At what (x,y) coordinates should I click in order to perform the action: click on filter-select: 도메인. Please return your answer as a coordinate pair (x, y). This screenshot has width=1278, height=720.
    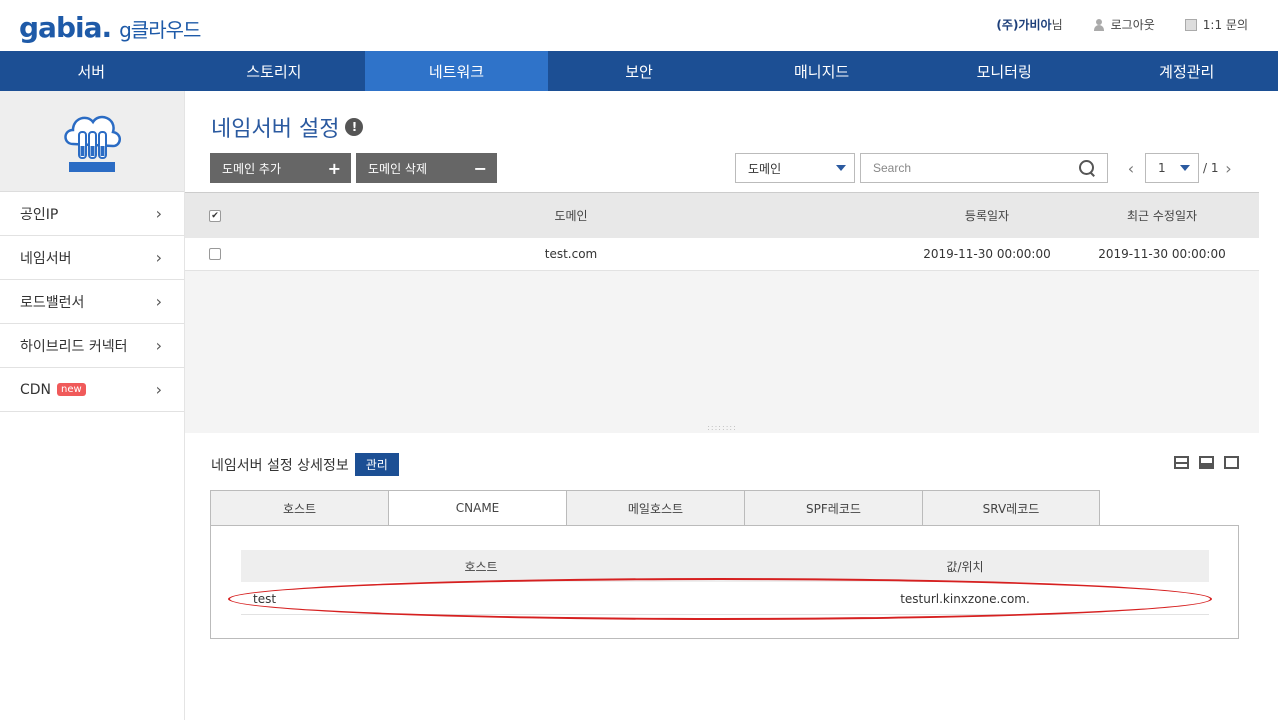
    Looking at the image, I should click on (795, 168).